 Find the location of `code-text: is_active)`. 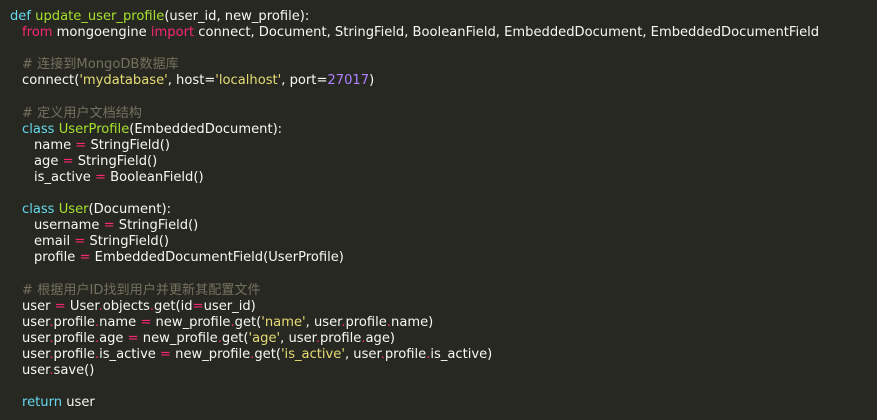

code-text: is_active) is located at coordinates (461, 354).